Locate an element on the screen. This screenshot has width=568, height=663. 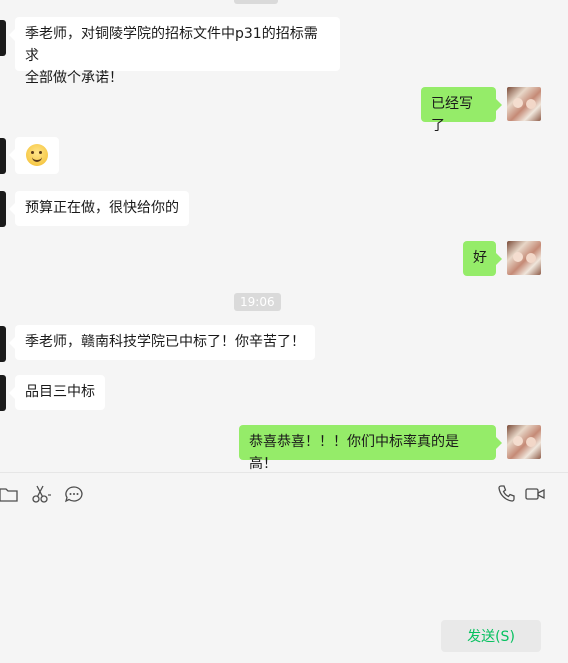
message-text: 已经写了 is located at coordinates (452, 115).